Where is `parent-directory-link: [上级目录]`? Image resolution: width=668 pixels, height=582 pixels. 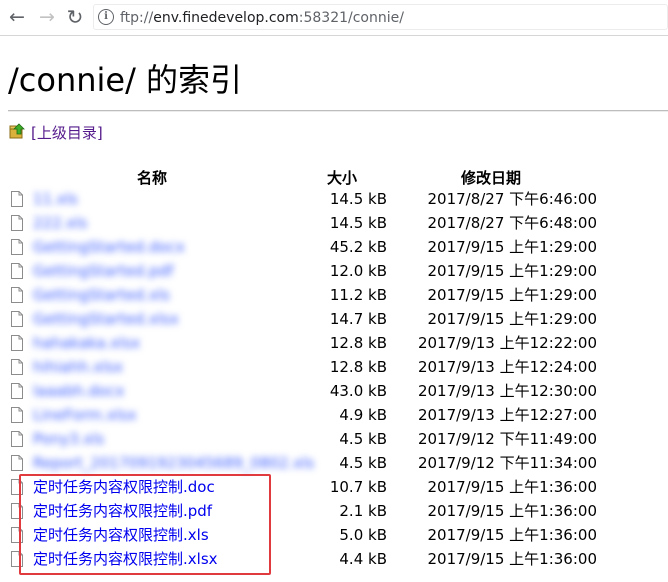
parent-directory-link: [上级目录] is located at coordinates (67, 133).